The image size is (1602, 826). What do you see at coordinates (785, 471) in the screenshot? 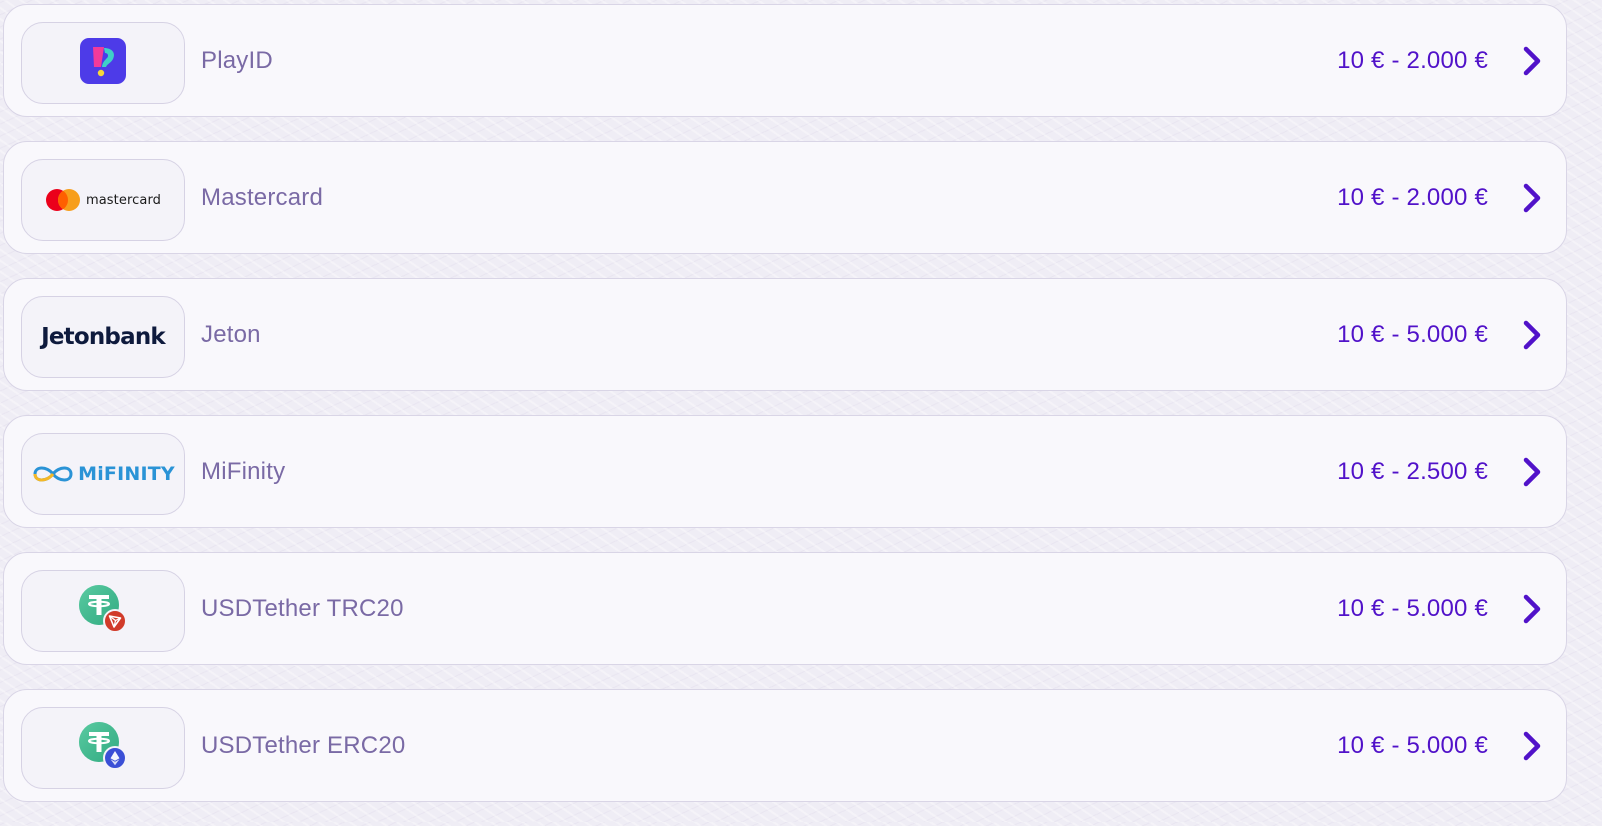
I see `payment-method-mifinity: MiFINITY MiFinity 10 € - 2.500 €` at bounding box center [785, 471].